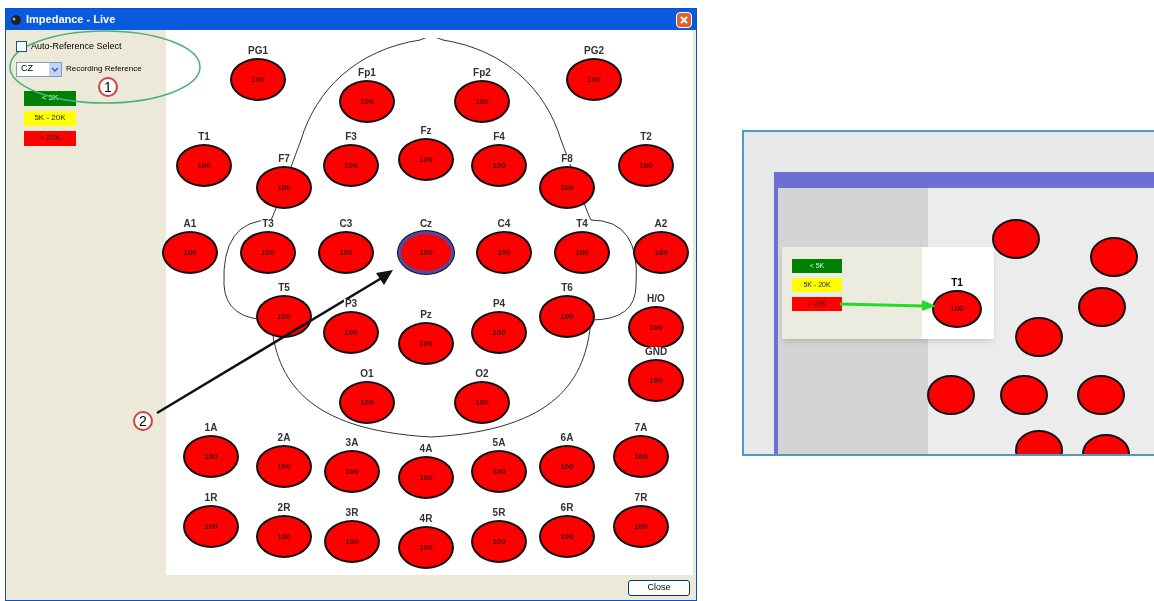 The width and height of the screenshot is (1154, 601). Describe the element at coordinates (567, 508) in the screenshot. I see `electrode-label: 6R` at that location.